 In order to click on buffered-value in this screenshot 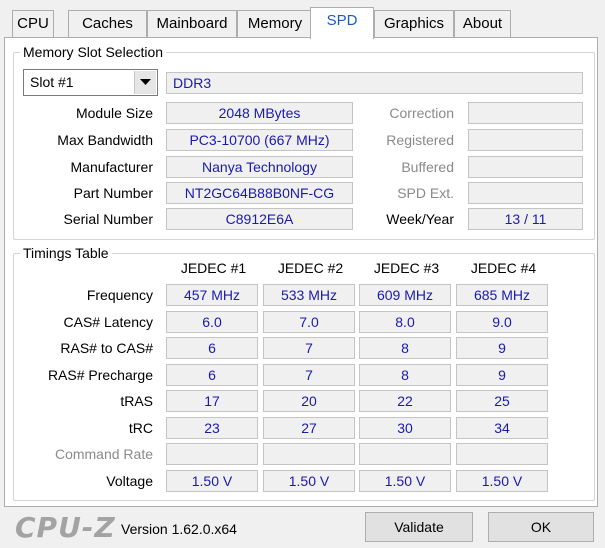, I will do `click(525, 167)`.